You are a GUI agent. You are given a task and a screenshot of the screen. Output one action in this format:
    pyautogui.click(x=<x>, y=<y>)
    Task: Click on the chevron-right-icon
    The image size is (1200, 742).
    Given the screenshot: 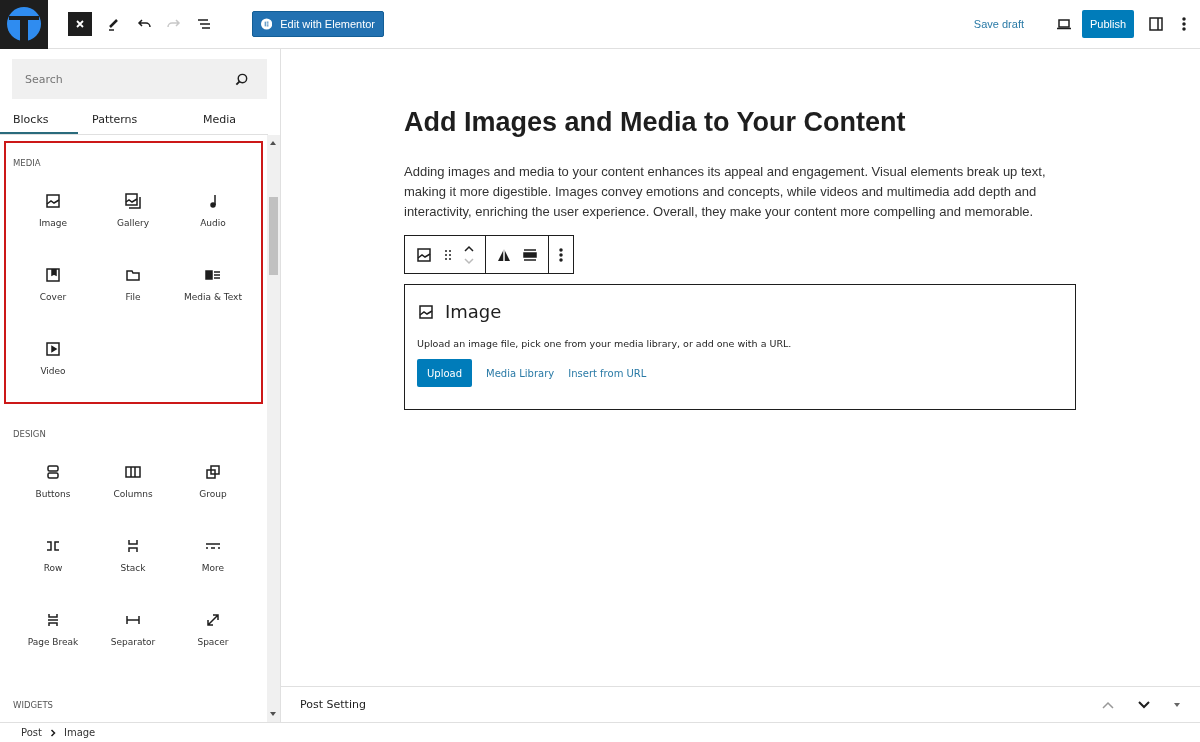 What is the action you would take?
    pyautogui.click(x=52, y=732)
    